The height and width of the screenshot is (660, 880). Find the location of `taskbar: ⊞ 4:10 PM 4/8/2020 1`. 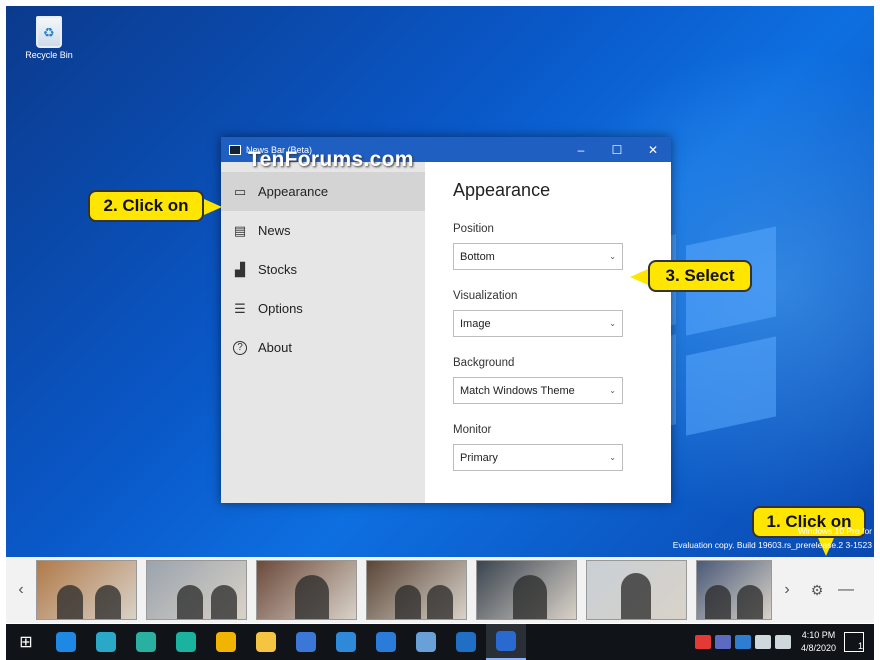

taskbar: ⊞ 4:10 PM 4/8/2020 1 is located at coordinates (440, 642).